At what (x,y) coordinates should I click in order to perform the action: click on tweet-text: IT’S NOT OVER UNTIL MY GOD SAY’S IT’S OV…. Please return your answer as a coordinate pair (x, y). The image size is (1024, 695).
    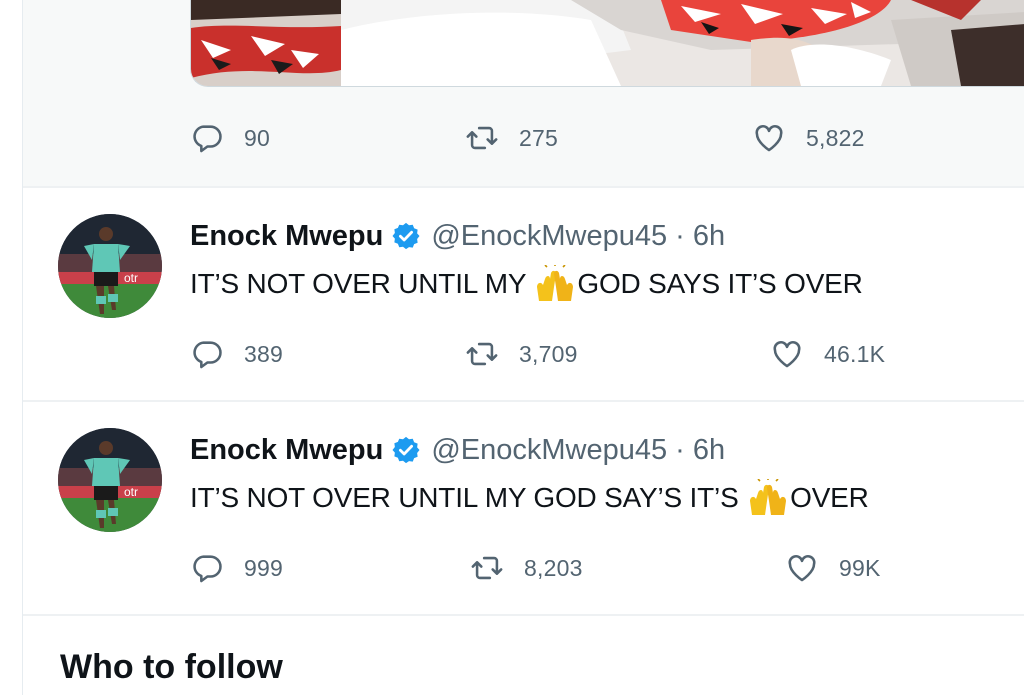
    Looking at the image, I should click on (529, 498).